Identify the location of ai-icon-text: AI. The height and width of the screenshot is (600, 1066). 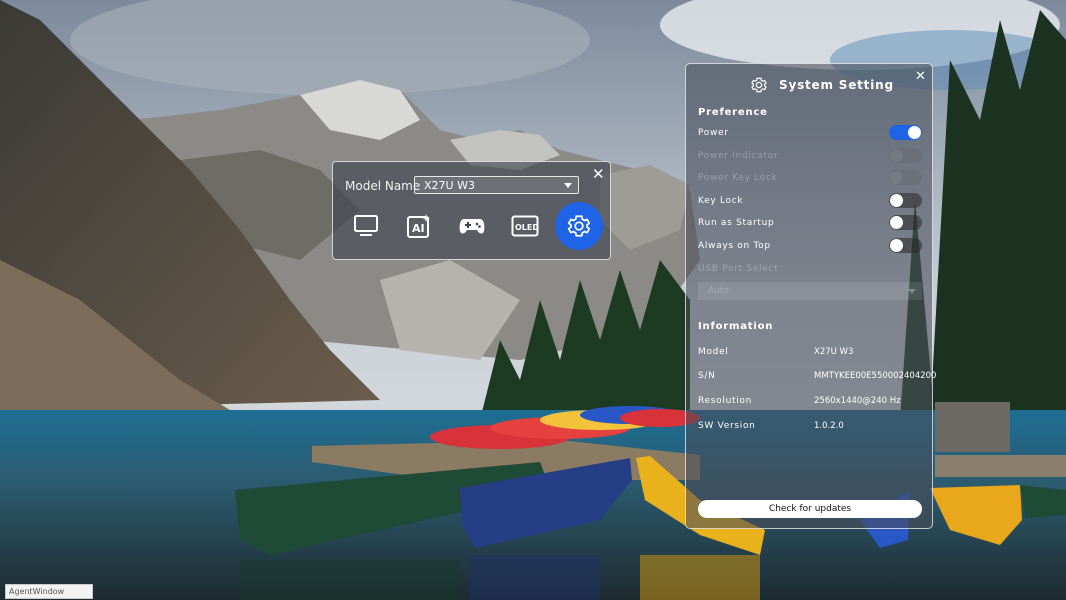
(418, 228).